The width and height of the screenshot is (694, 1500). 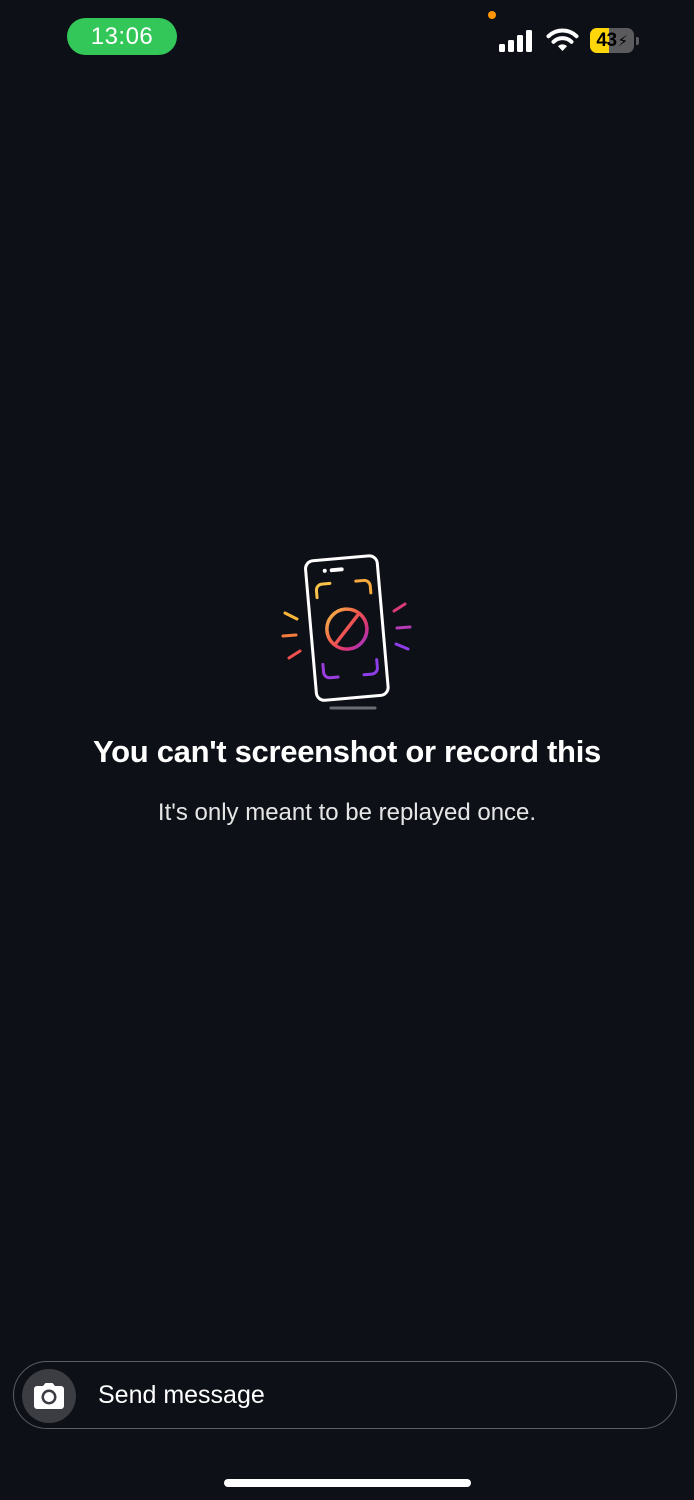 I want to click on camera-icon, so click(x=49, y=1396).